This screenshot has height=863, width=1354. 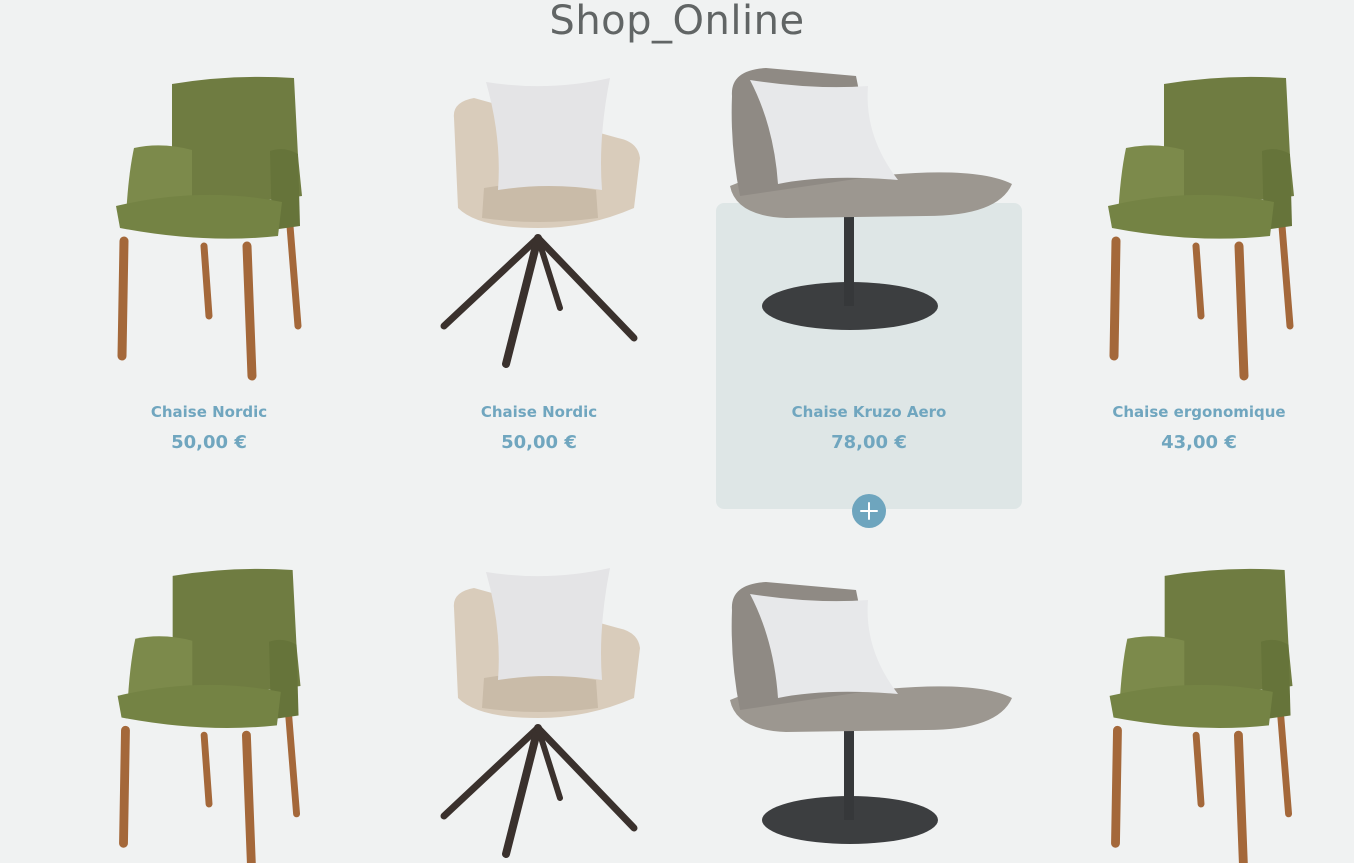 I want to click on add-to-cart-button, so click(x=869, y=511).